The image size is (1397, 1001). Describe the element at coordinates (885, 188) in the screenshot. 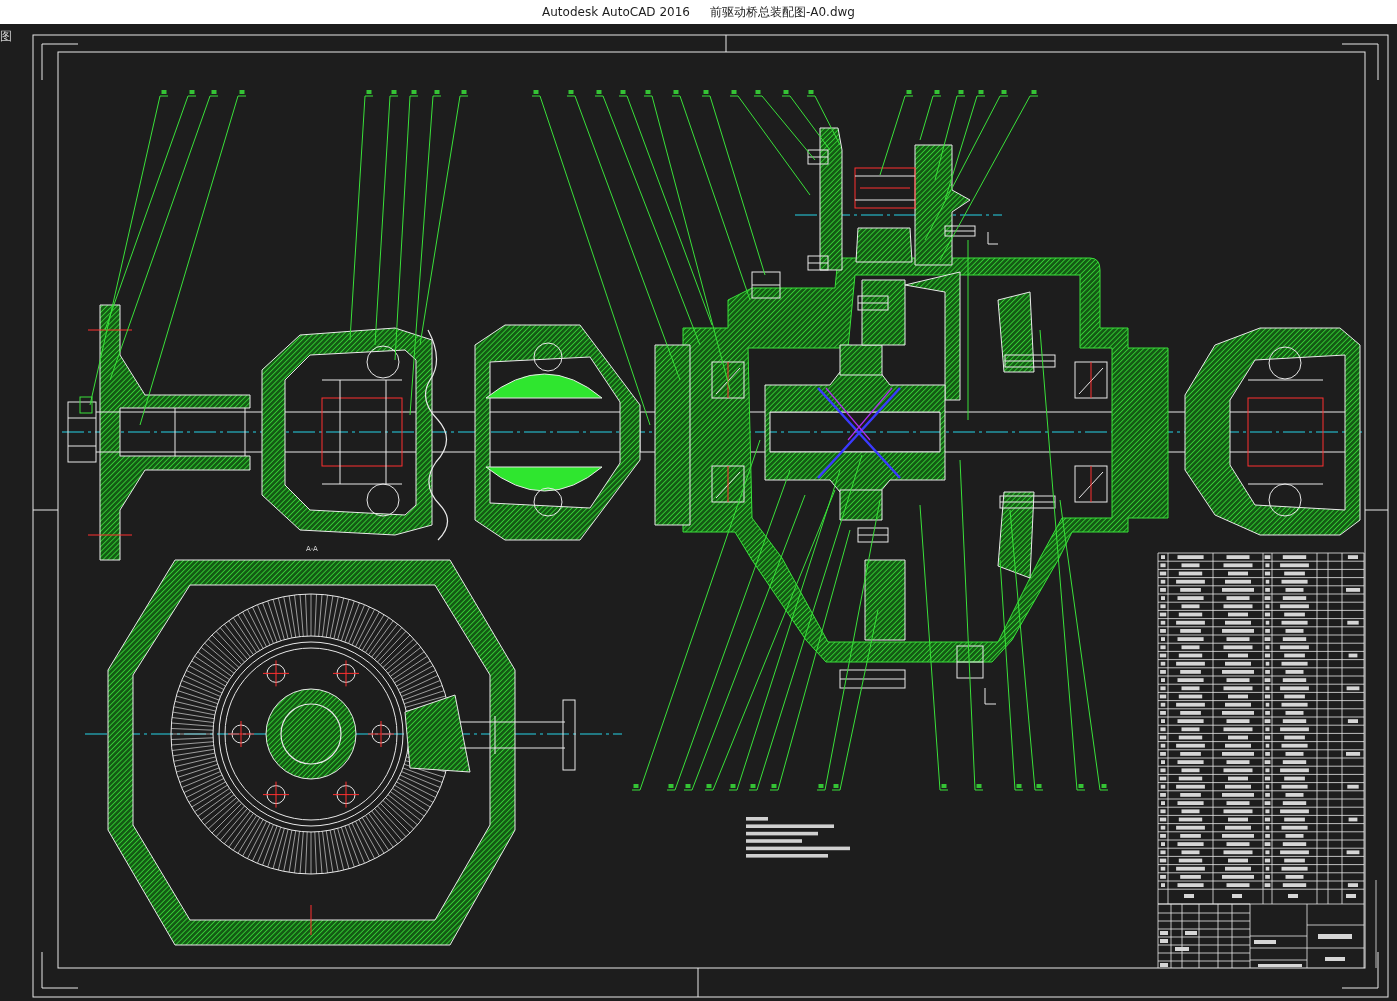

I see `pinion-gear` at that location.